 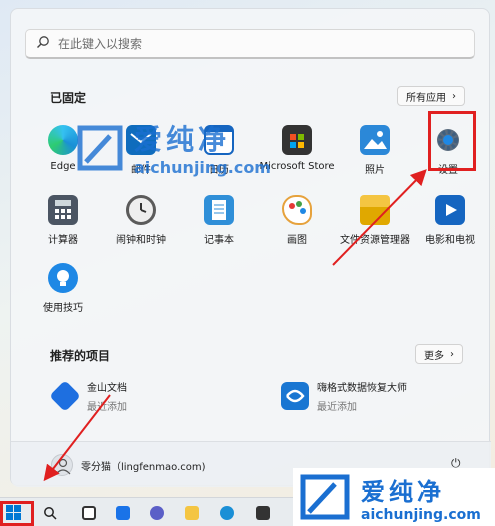 I want to click on pinned-app-paint: 画图, so click(x=297, y=221).